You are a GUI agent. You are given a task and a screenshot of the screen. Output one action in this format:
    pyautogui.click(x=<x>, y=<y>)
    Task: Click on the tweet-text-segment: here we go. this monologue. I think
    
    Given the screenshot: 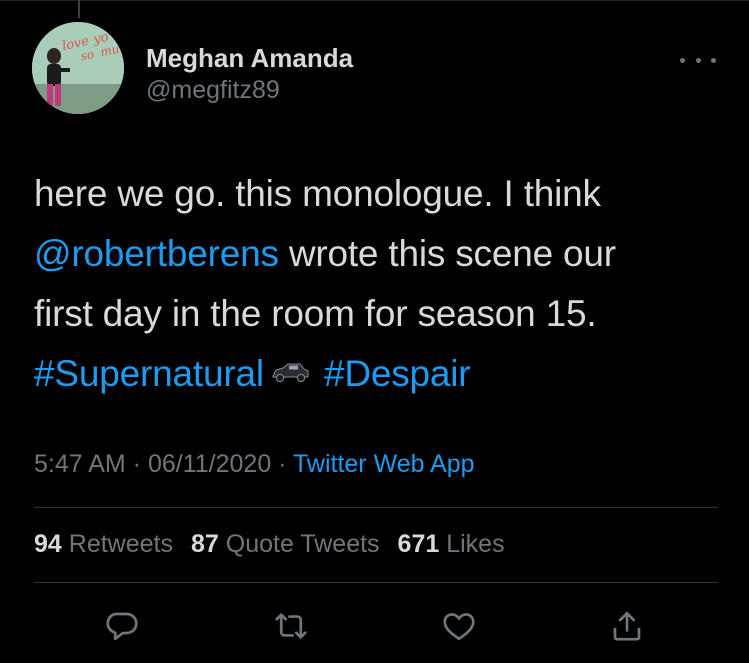 What is the action you would take?
    pyautogui.click(x=317, y=193)
    